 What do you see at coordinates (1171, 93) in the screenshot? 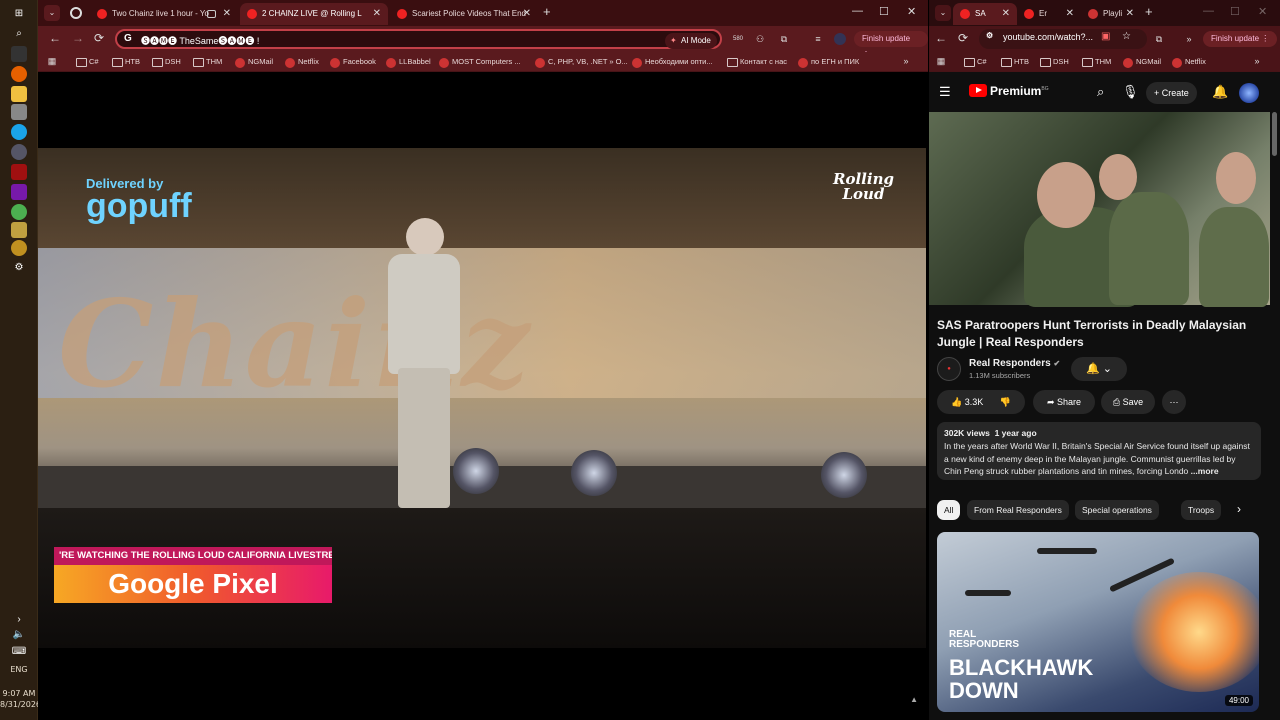
I see `create-button: + Create` at bounding box center [1171, 93].